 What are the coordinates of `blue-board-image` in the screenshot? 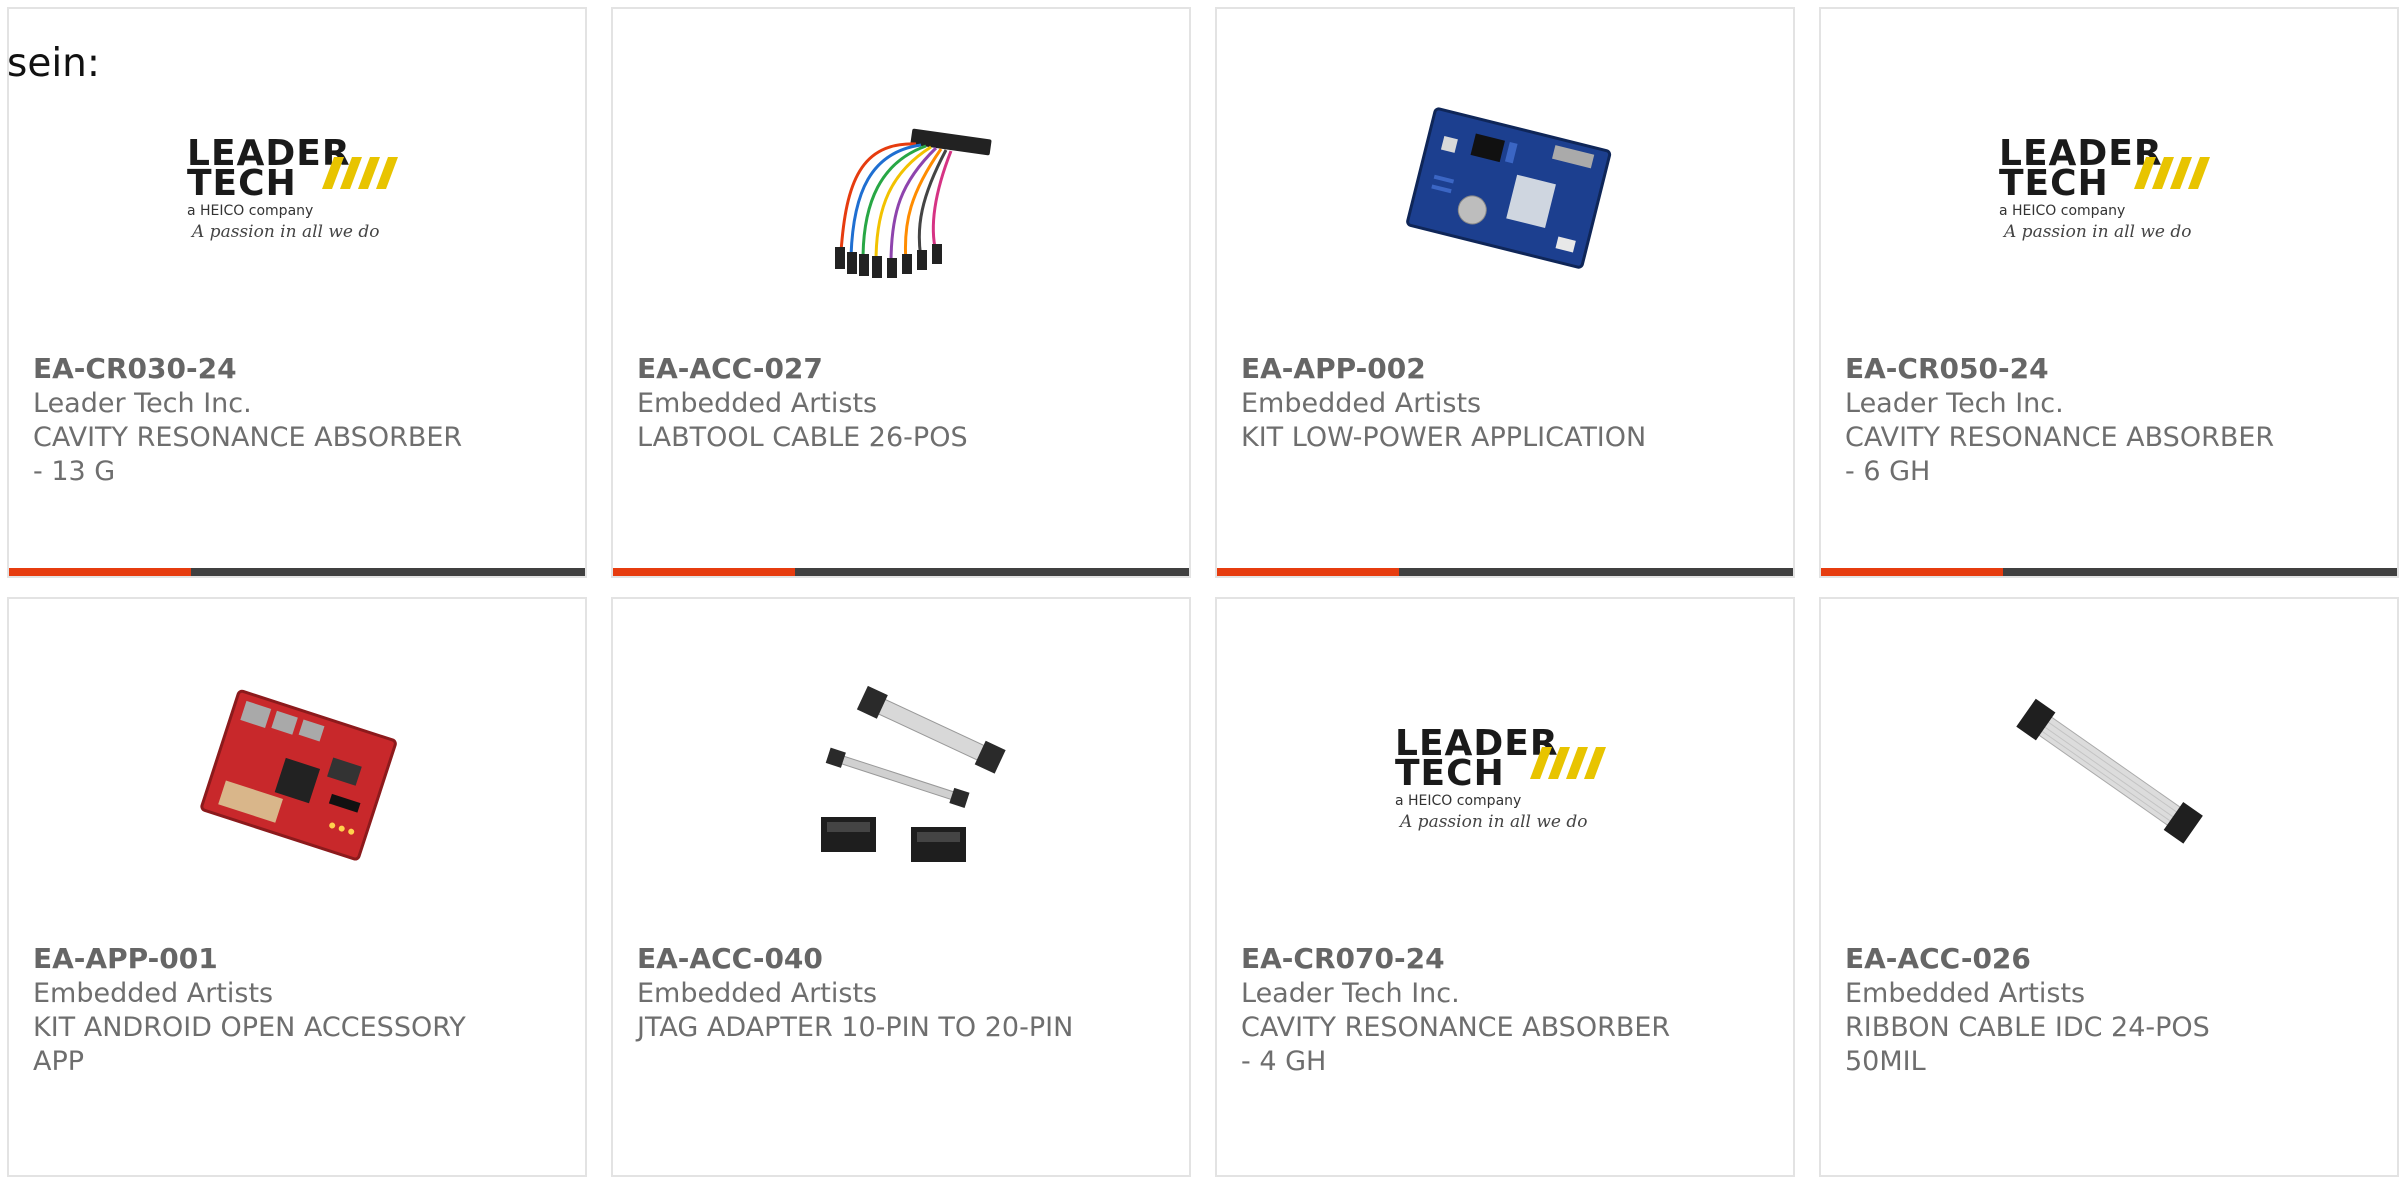 It's located at (1505, 181).